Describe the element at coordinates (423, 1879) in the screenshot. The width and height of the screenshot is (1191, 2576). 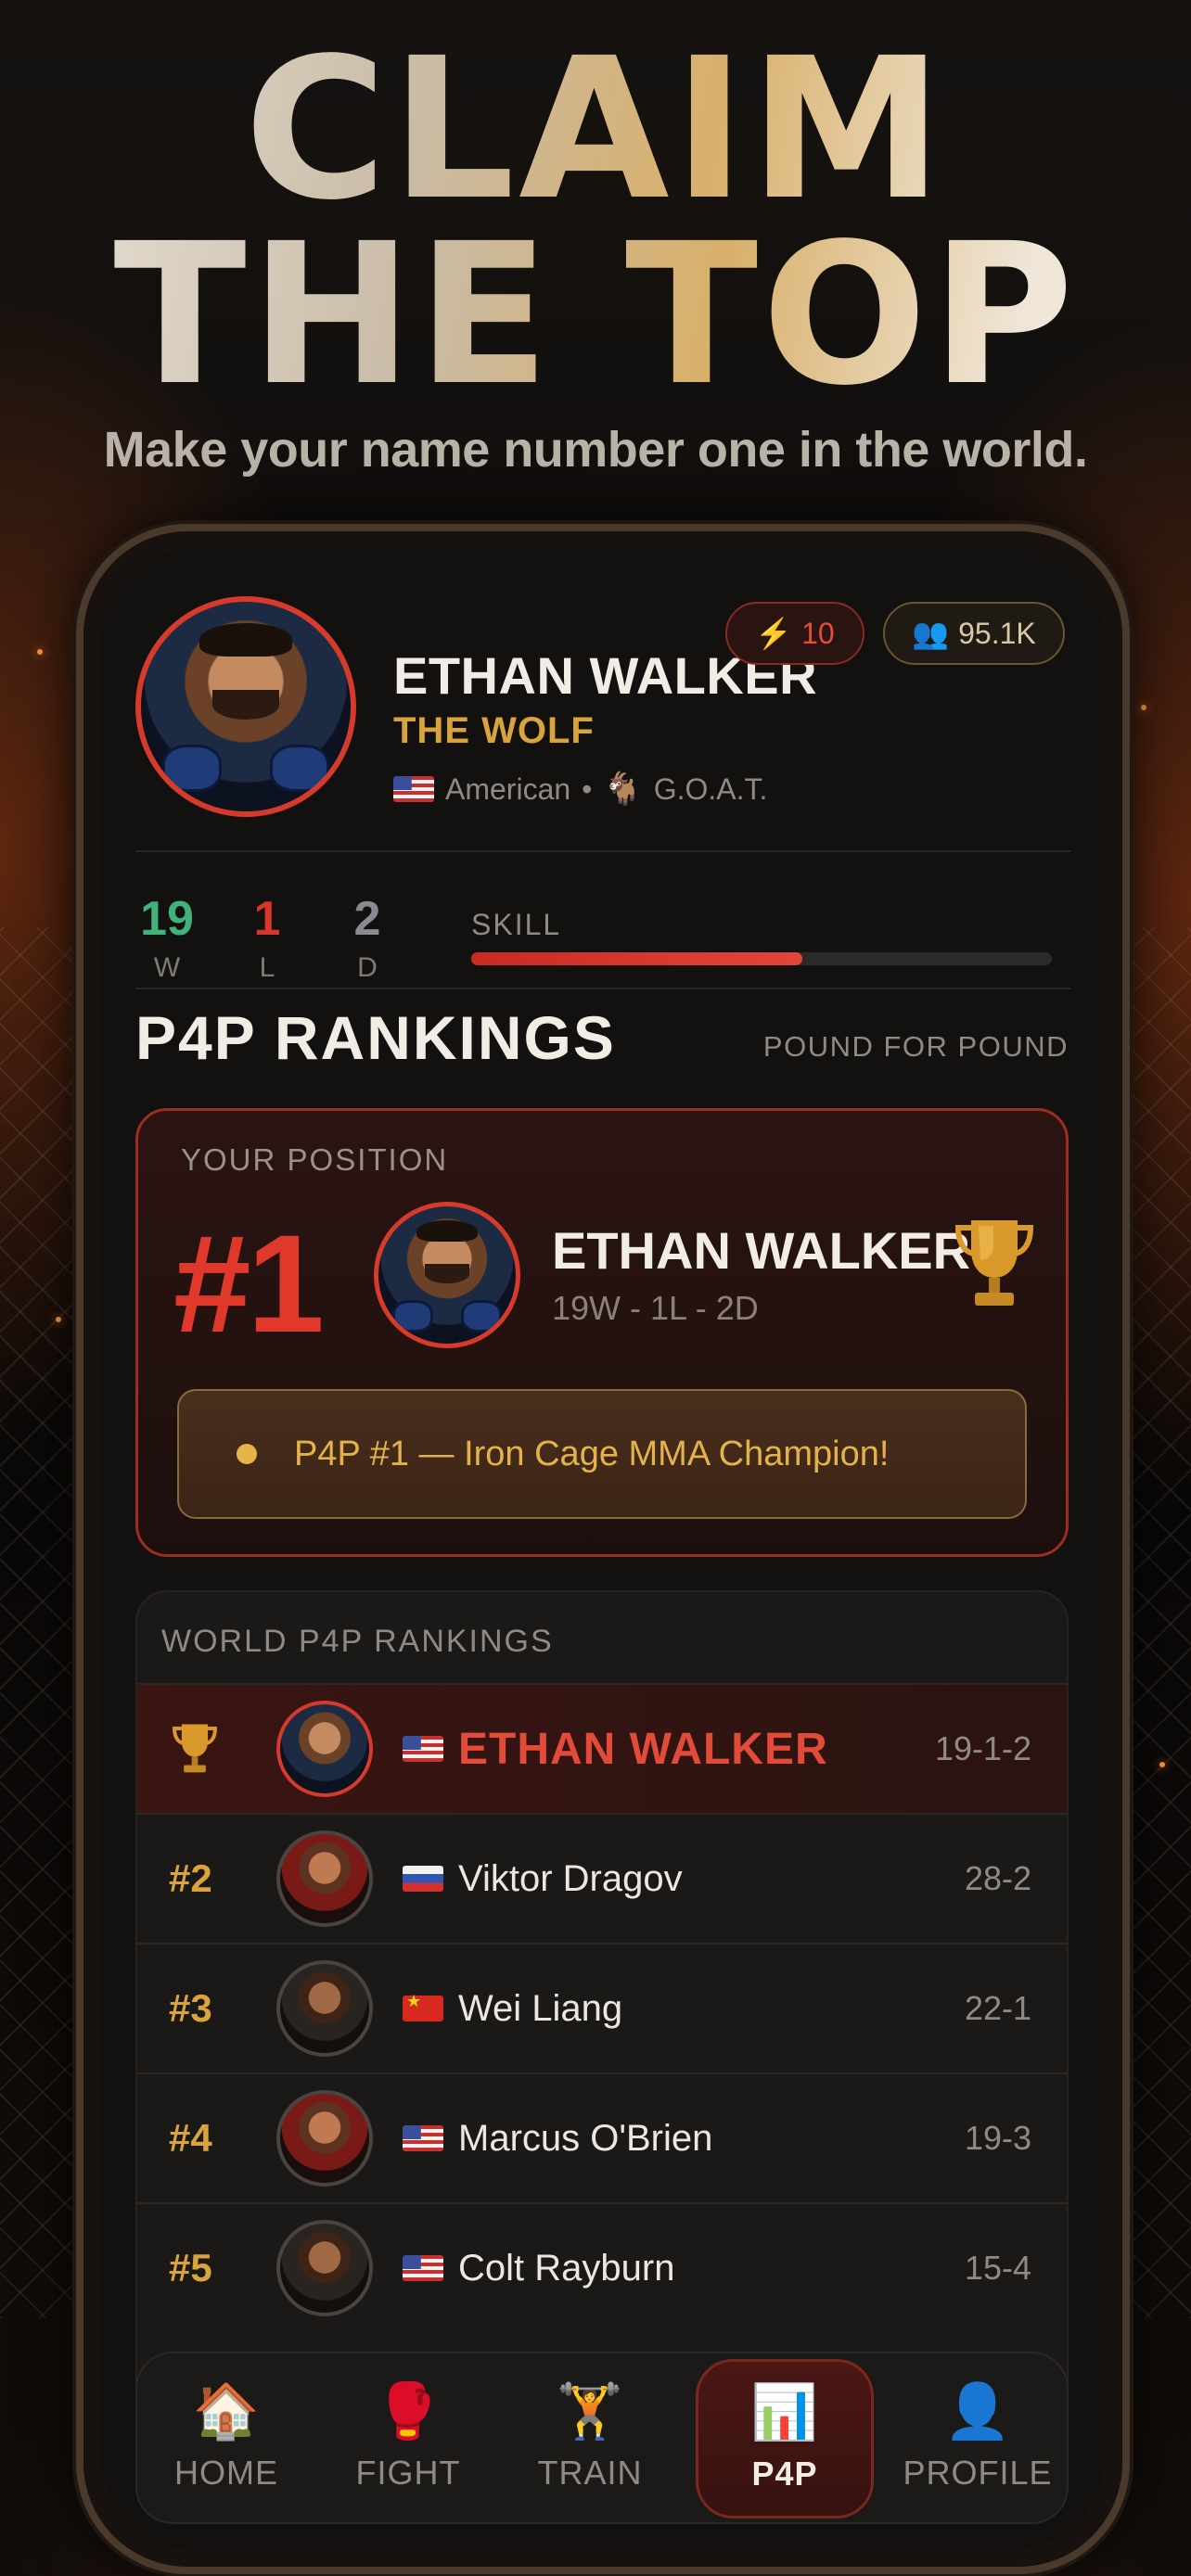
I see `ru-flag-icon` at that location.